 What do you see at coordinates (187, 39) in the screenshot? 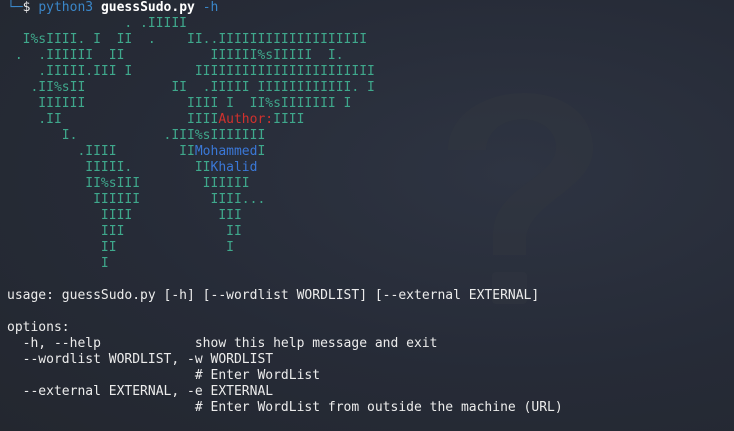
I see `banner-line: I%sIIII. I II . II..IIIIIIIIIIIIIIIIIII` at bounding box center [187, 39].